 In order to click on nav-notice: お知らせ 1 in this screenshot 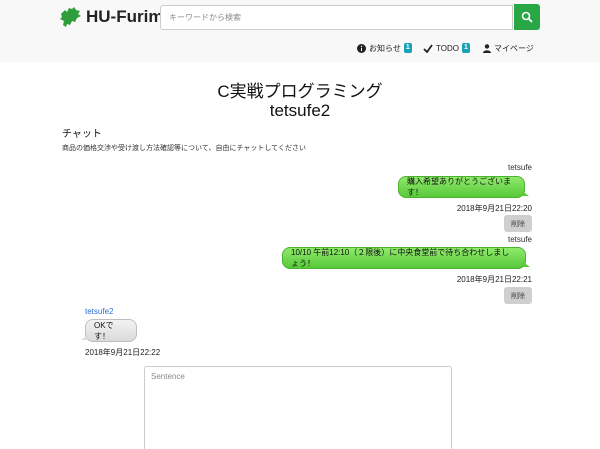, I will do `click(384, 48)`.